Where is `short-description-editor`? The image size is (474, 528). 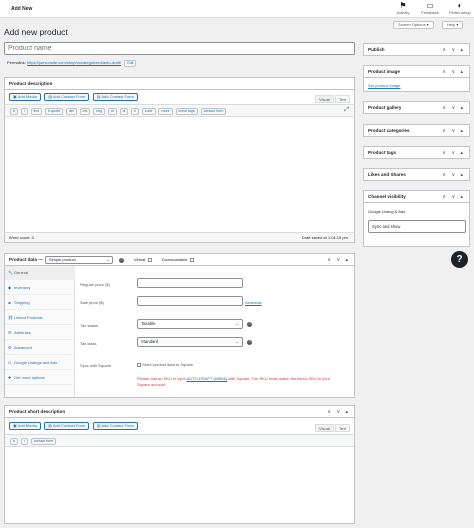 short-description-editor is located at coordinates (179, 485).